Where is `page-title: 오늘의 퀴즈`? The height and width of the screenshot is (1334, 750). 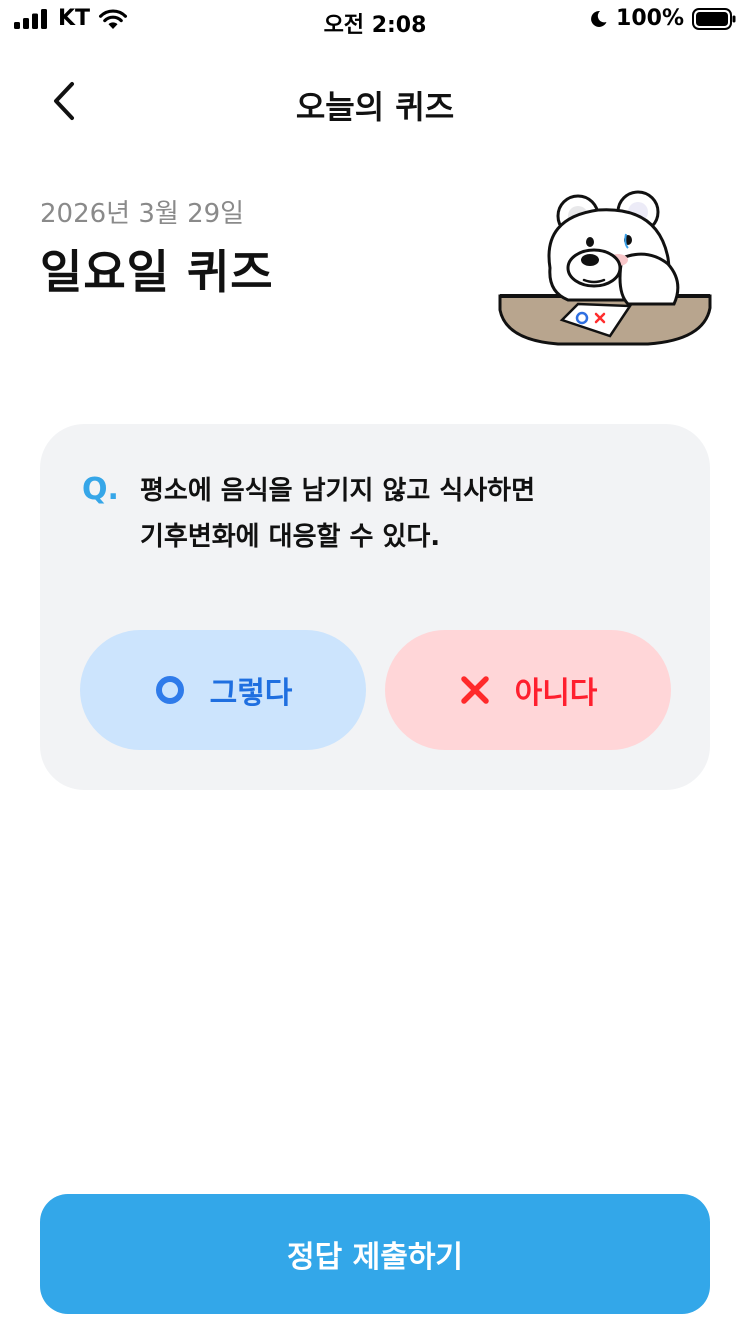
page-title: 오늘의 퀴즈 is located at coordinates (375, 107).